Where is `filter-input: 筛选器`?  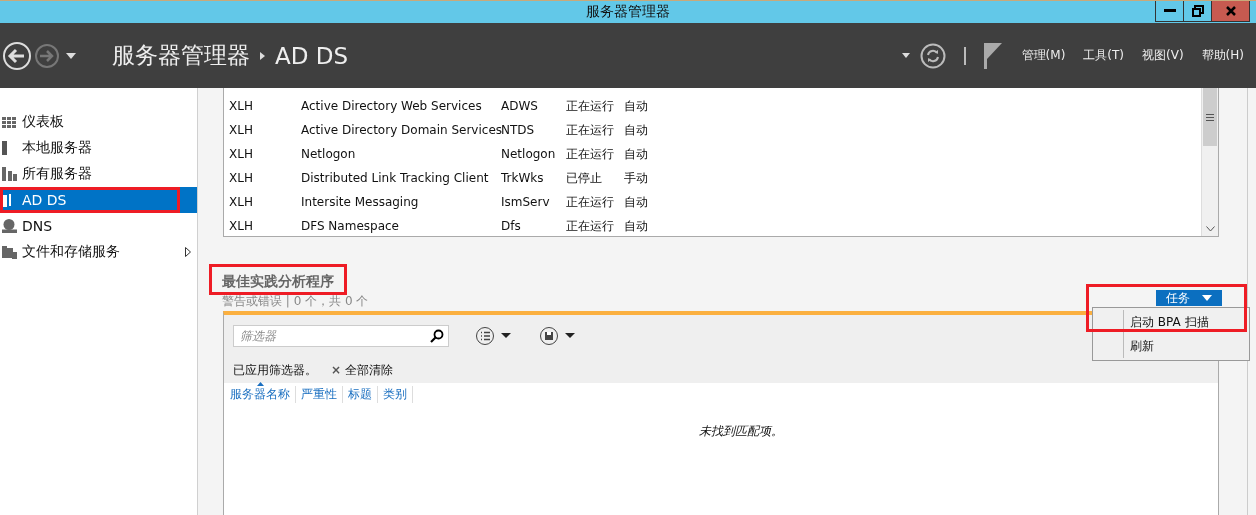 filter-input: 筛选器 is located at coordinates (334, 336).